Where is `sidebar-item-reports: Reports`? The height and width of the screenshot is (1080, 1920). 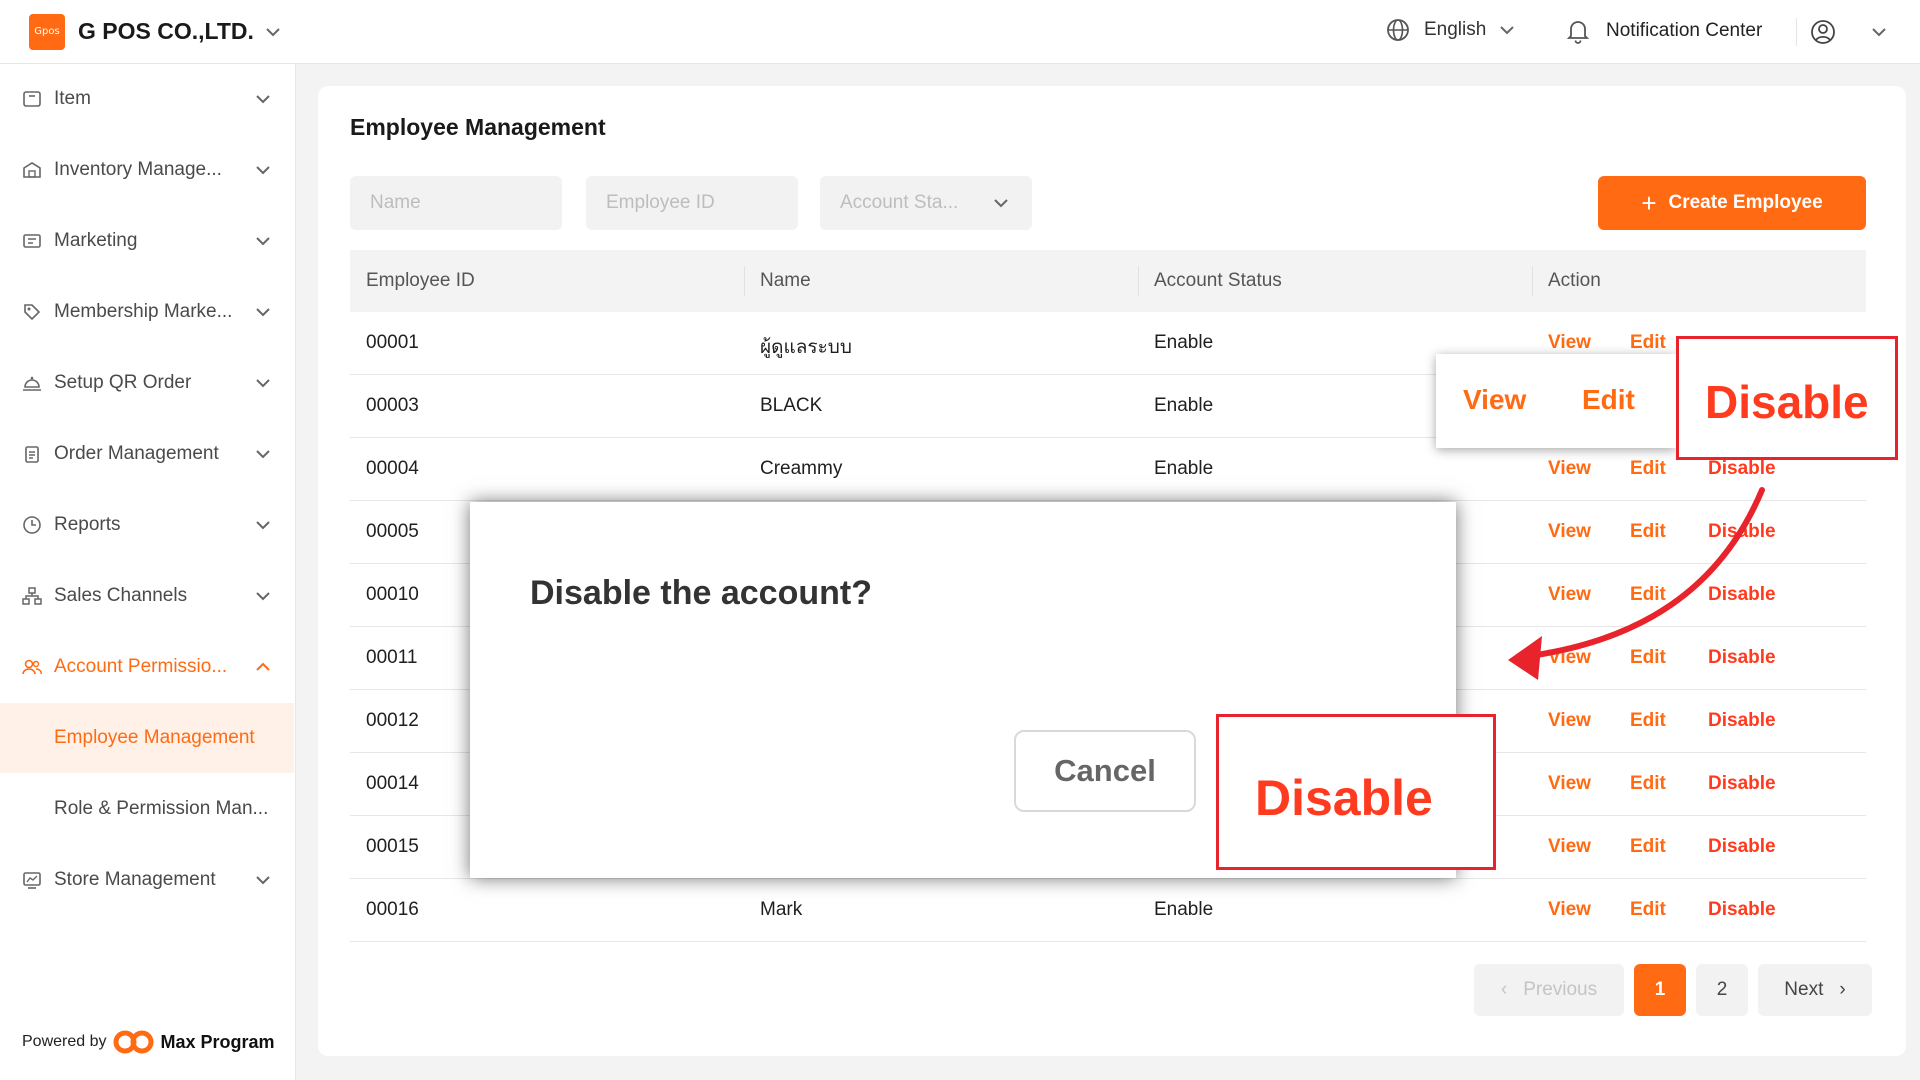
sidebar-item-reports: Reports is located at coordinates (148, 525).